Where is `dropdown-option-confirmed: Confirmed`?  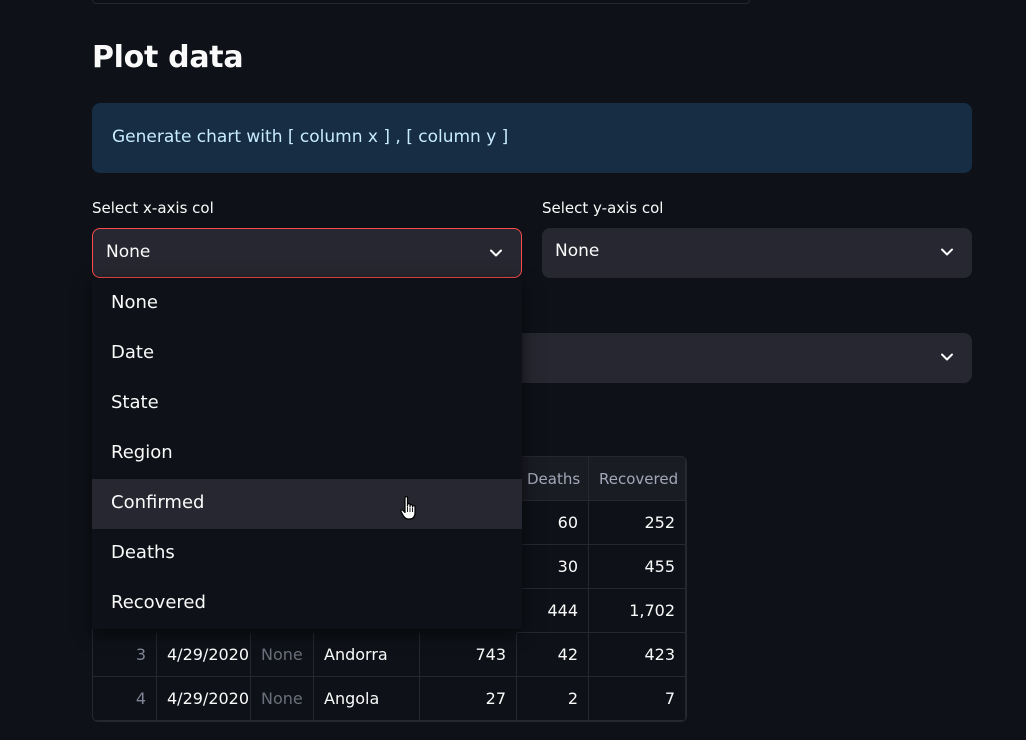
dropdown-option-confirmed: Confirmed is located at coordinates (307, 504).